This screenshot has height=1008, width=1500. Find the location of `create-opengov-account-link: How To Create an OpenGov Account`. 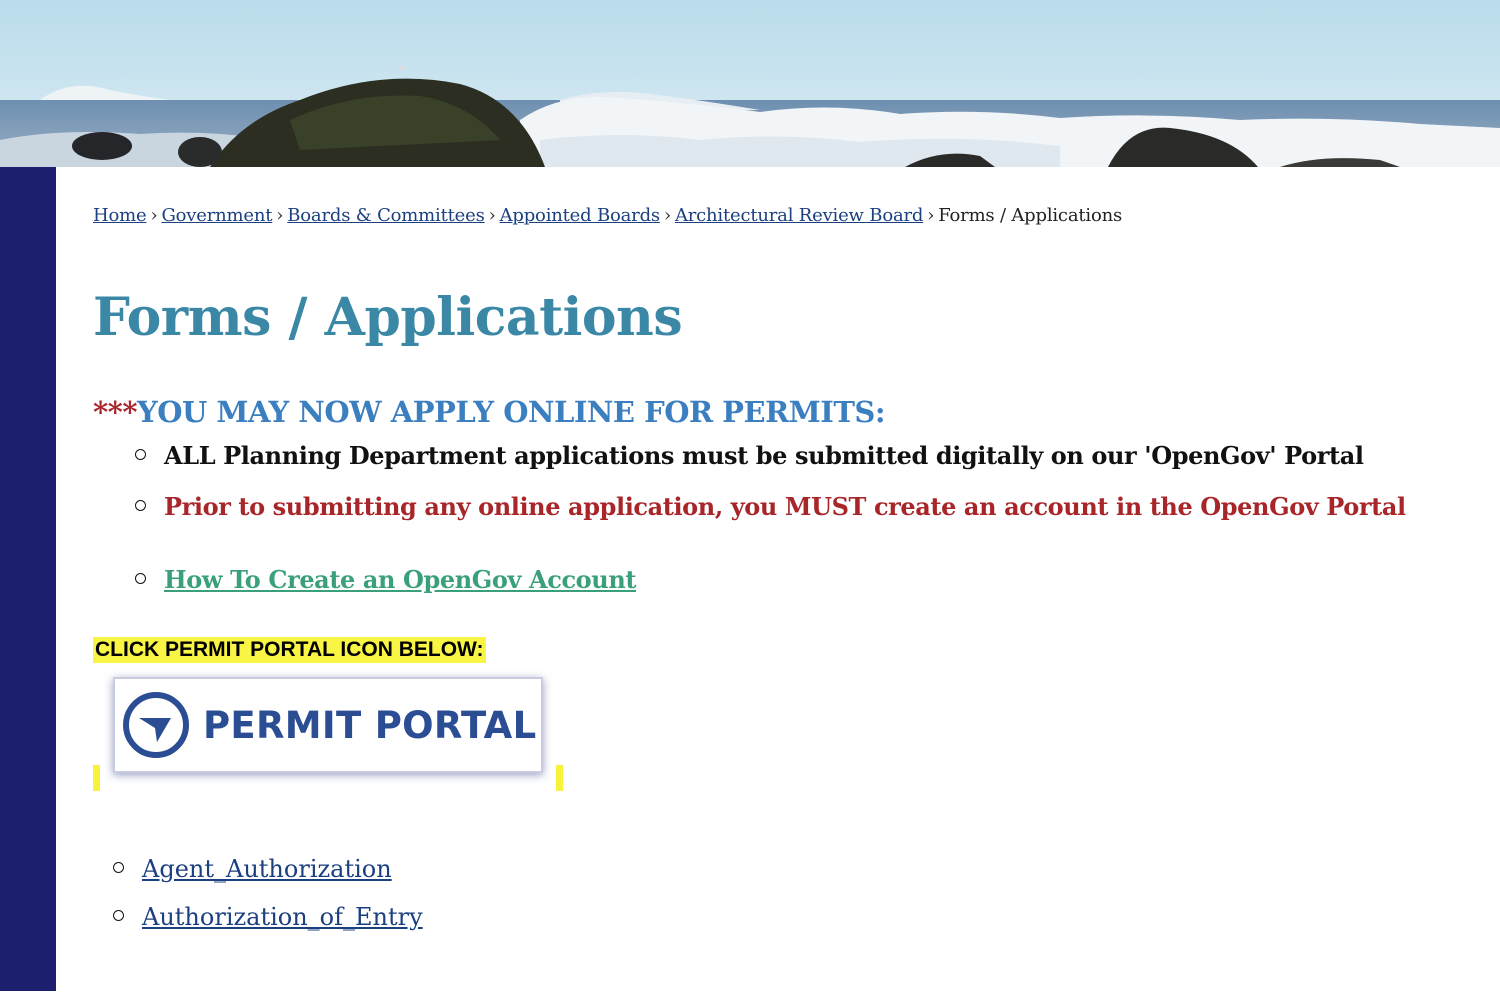

create-opengov-account-link: How To Create an OpenGov Account is located at coordinates (400, 579).